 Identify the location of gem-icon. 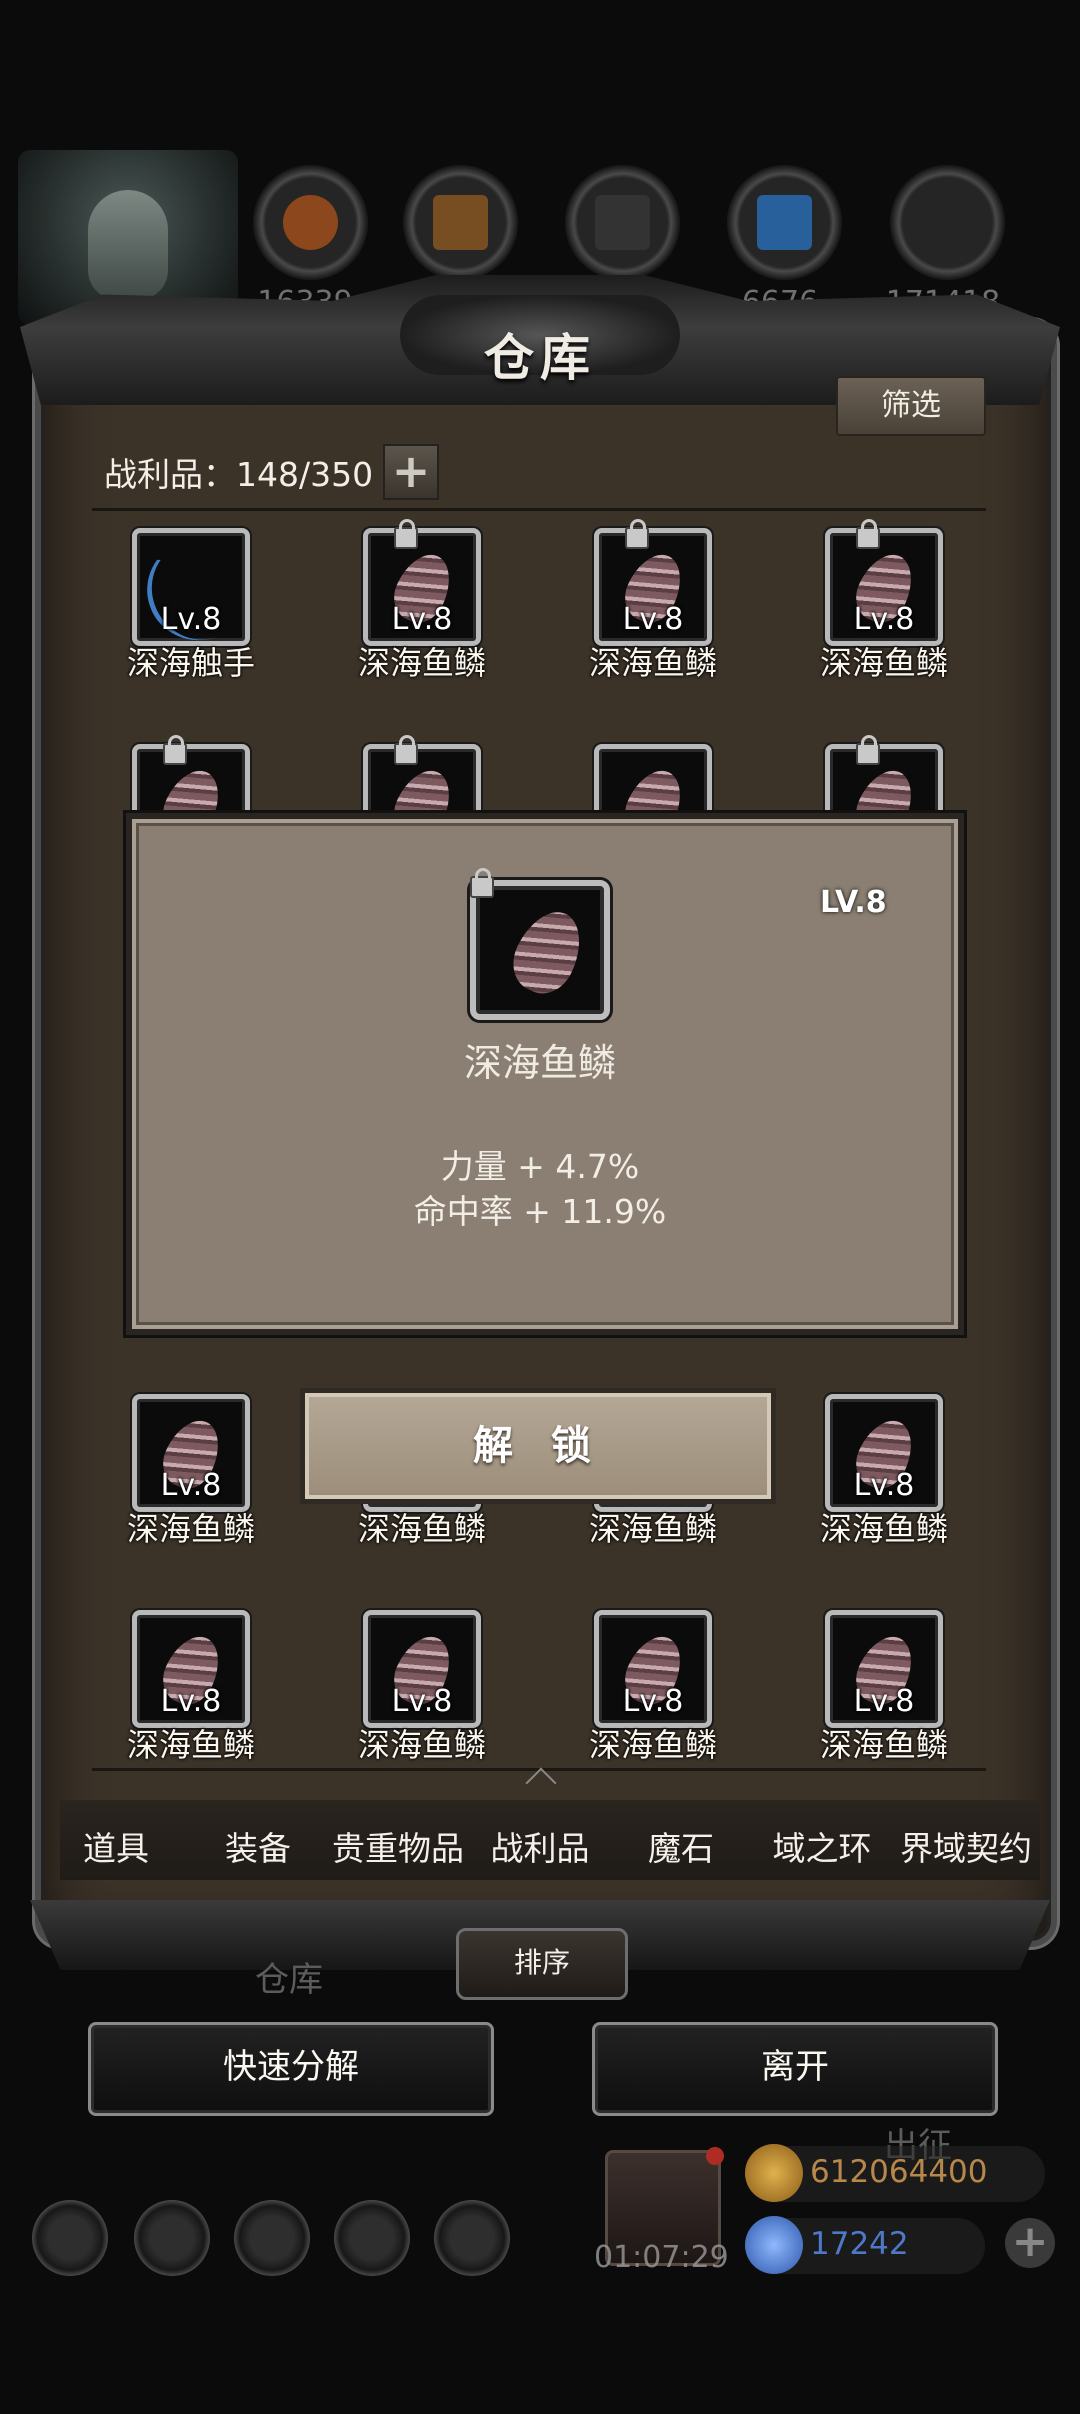
(774, 2245).